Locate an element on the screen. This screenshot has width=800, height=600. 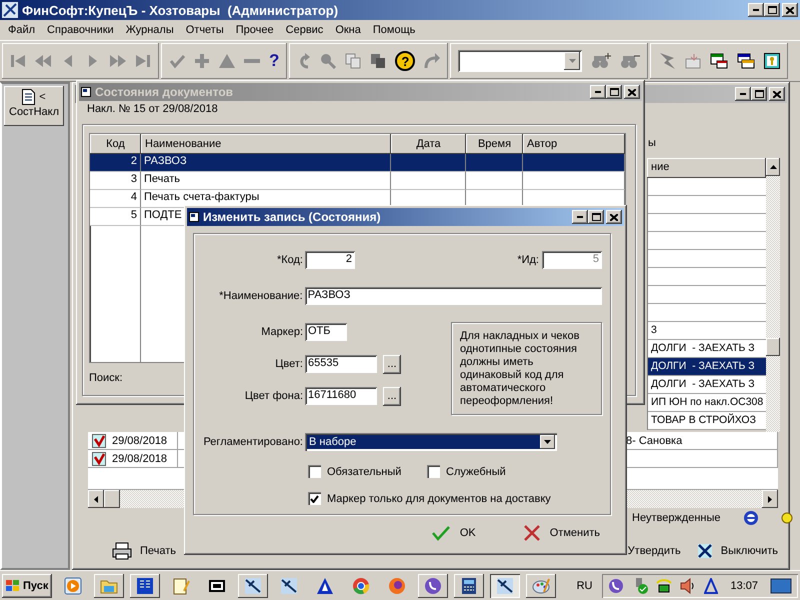
checked-box-icon is located at coordinates (99, 459).